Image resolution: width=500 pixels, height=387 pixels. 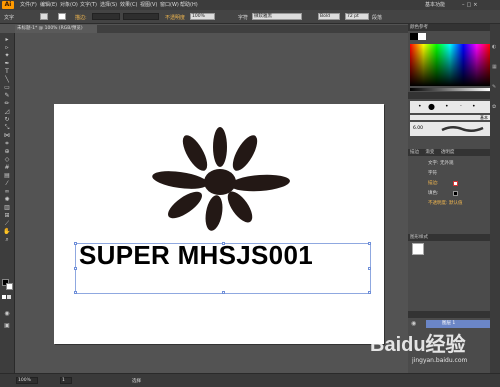 What do you see at coordinates (494, 107) in the screenshot?
I see `symbols-panel-icon: ✿` at bounding box center [494, 107].